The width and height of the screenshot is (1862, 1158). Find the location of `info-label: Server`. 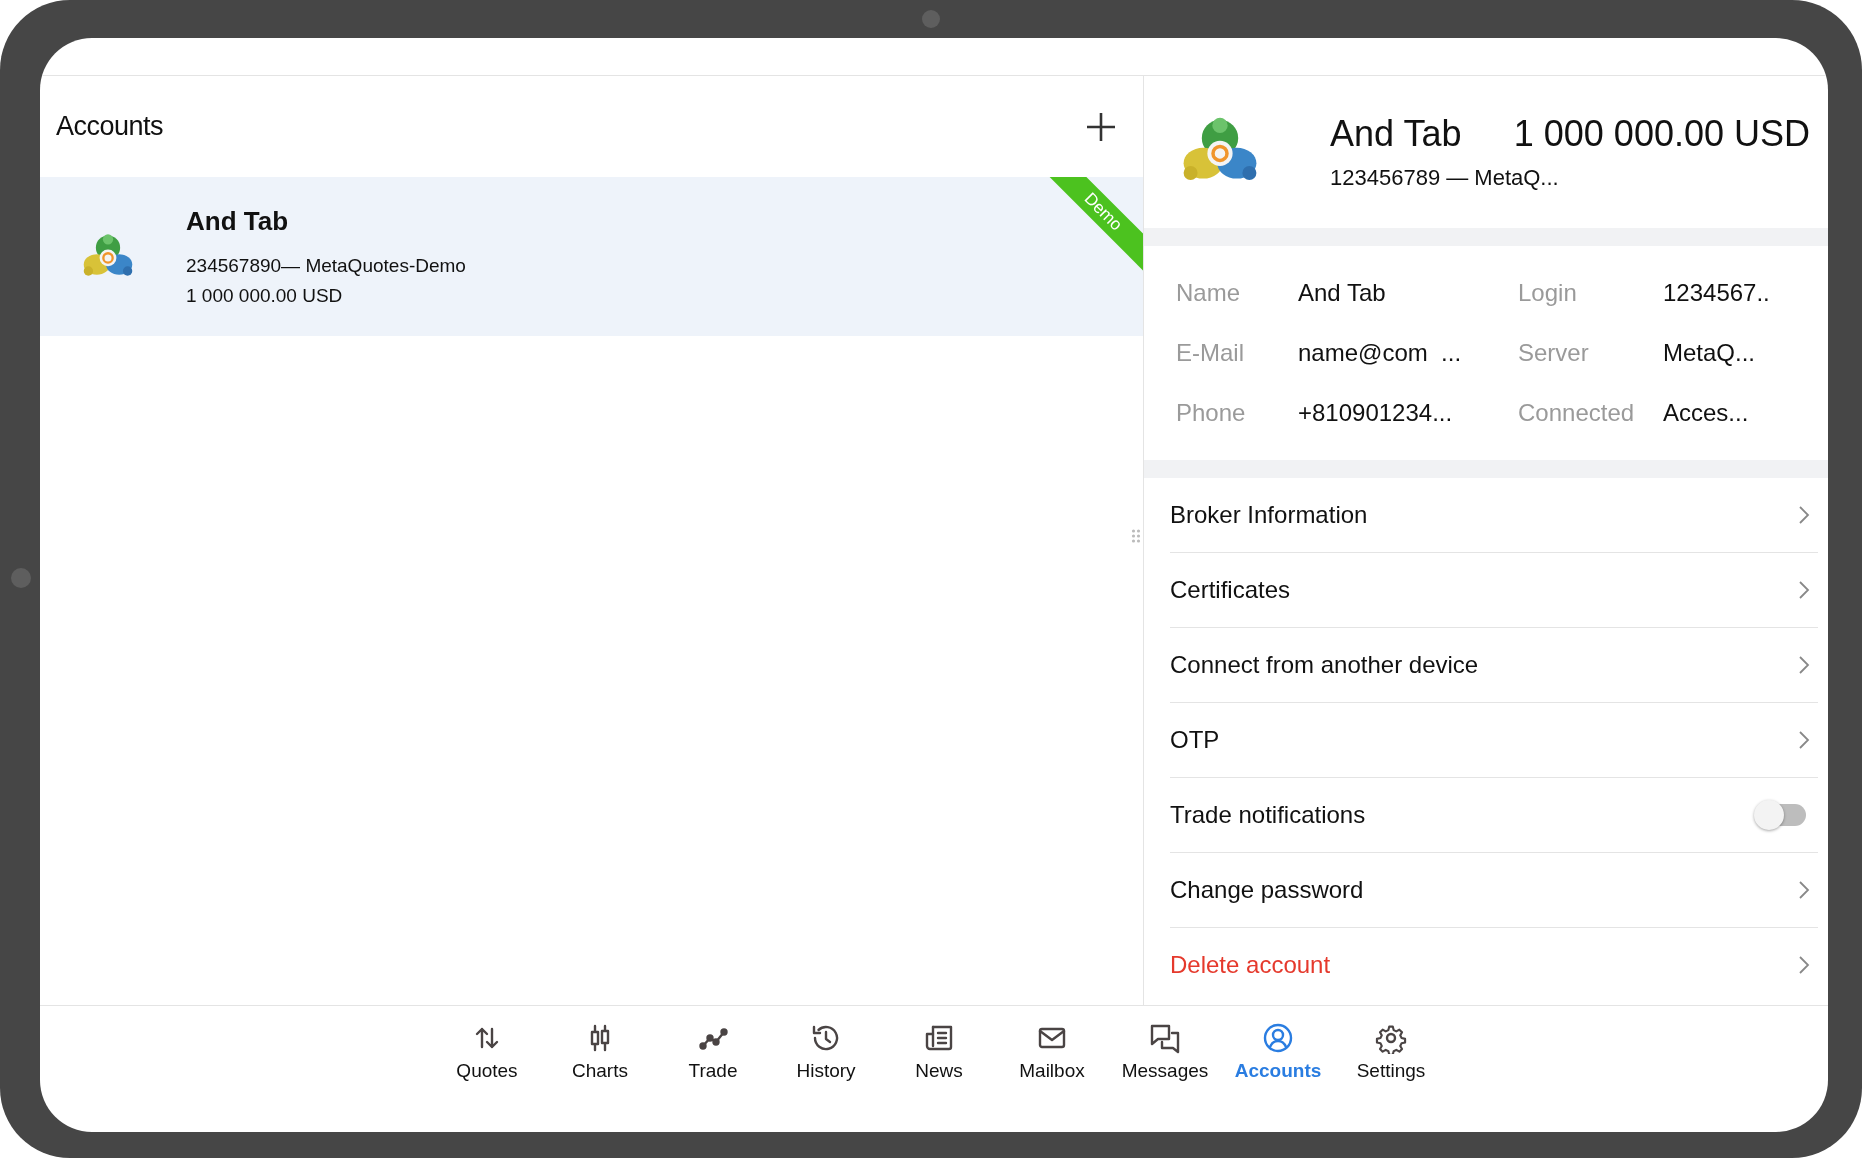

info-label: Server is located at coordinates (1554, 353).